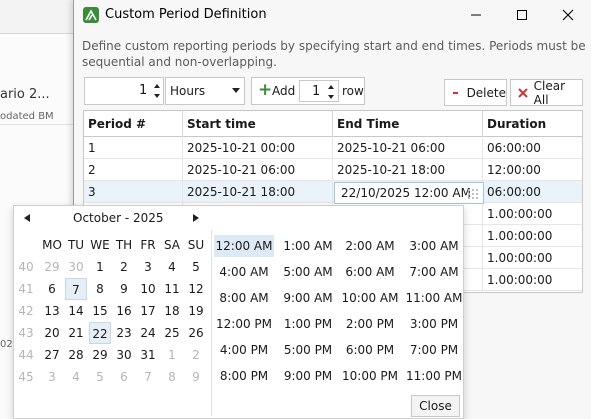 The width and height of the screenshot is (591, 419). What do you see at coordinates (370, 298) in the screenshot?
I see `time-option: 10:00 AM` at bounding box center [370, 298].